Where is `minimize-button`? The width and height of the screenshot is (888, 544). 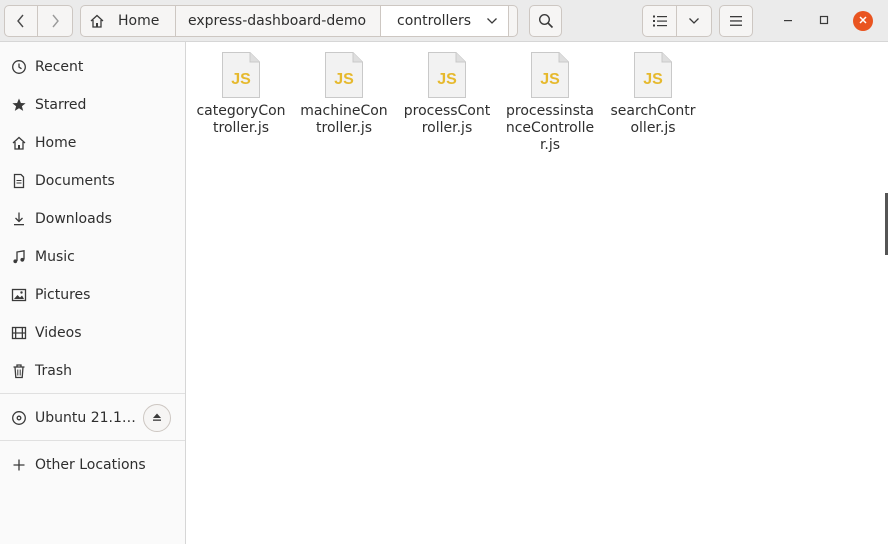 minimize-button is located at coordinates (788, 21).